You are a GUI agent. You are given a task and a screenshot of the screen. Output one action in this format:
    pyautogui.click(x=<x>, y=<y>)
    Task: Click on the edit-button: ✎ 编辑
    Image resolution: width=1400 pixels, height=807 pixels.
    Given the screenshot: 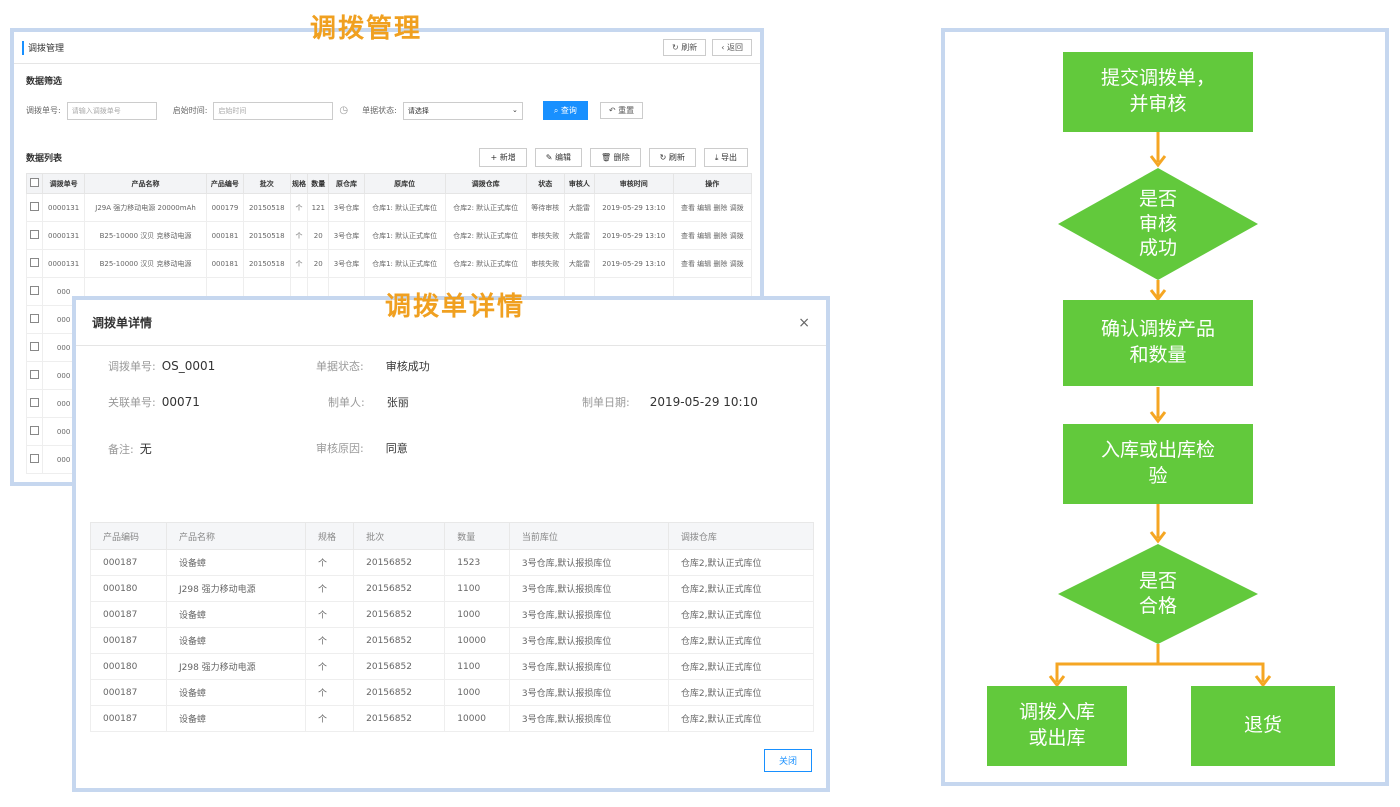 What is the action you would take?
    pyautogui.click(x=558, y=157)
    